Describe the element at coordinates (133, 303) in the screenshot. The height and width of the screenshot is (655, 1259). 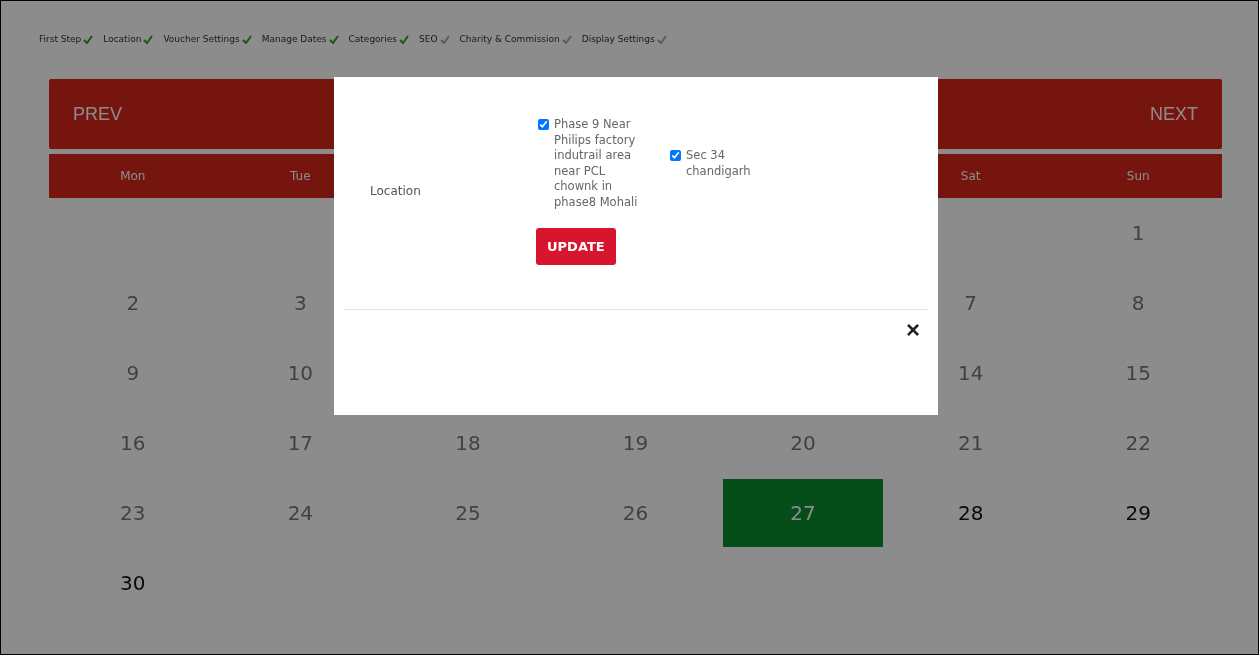
I see `calendar-day: 2` at that location.